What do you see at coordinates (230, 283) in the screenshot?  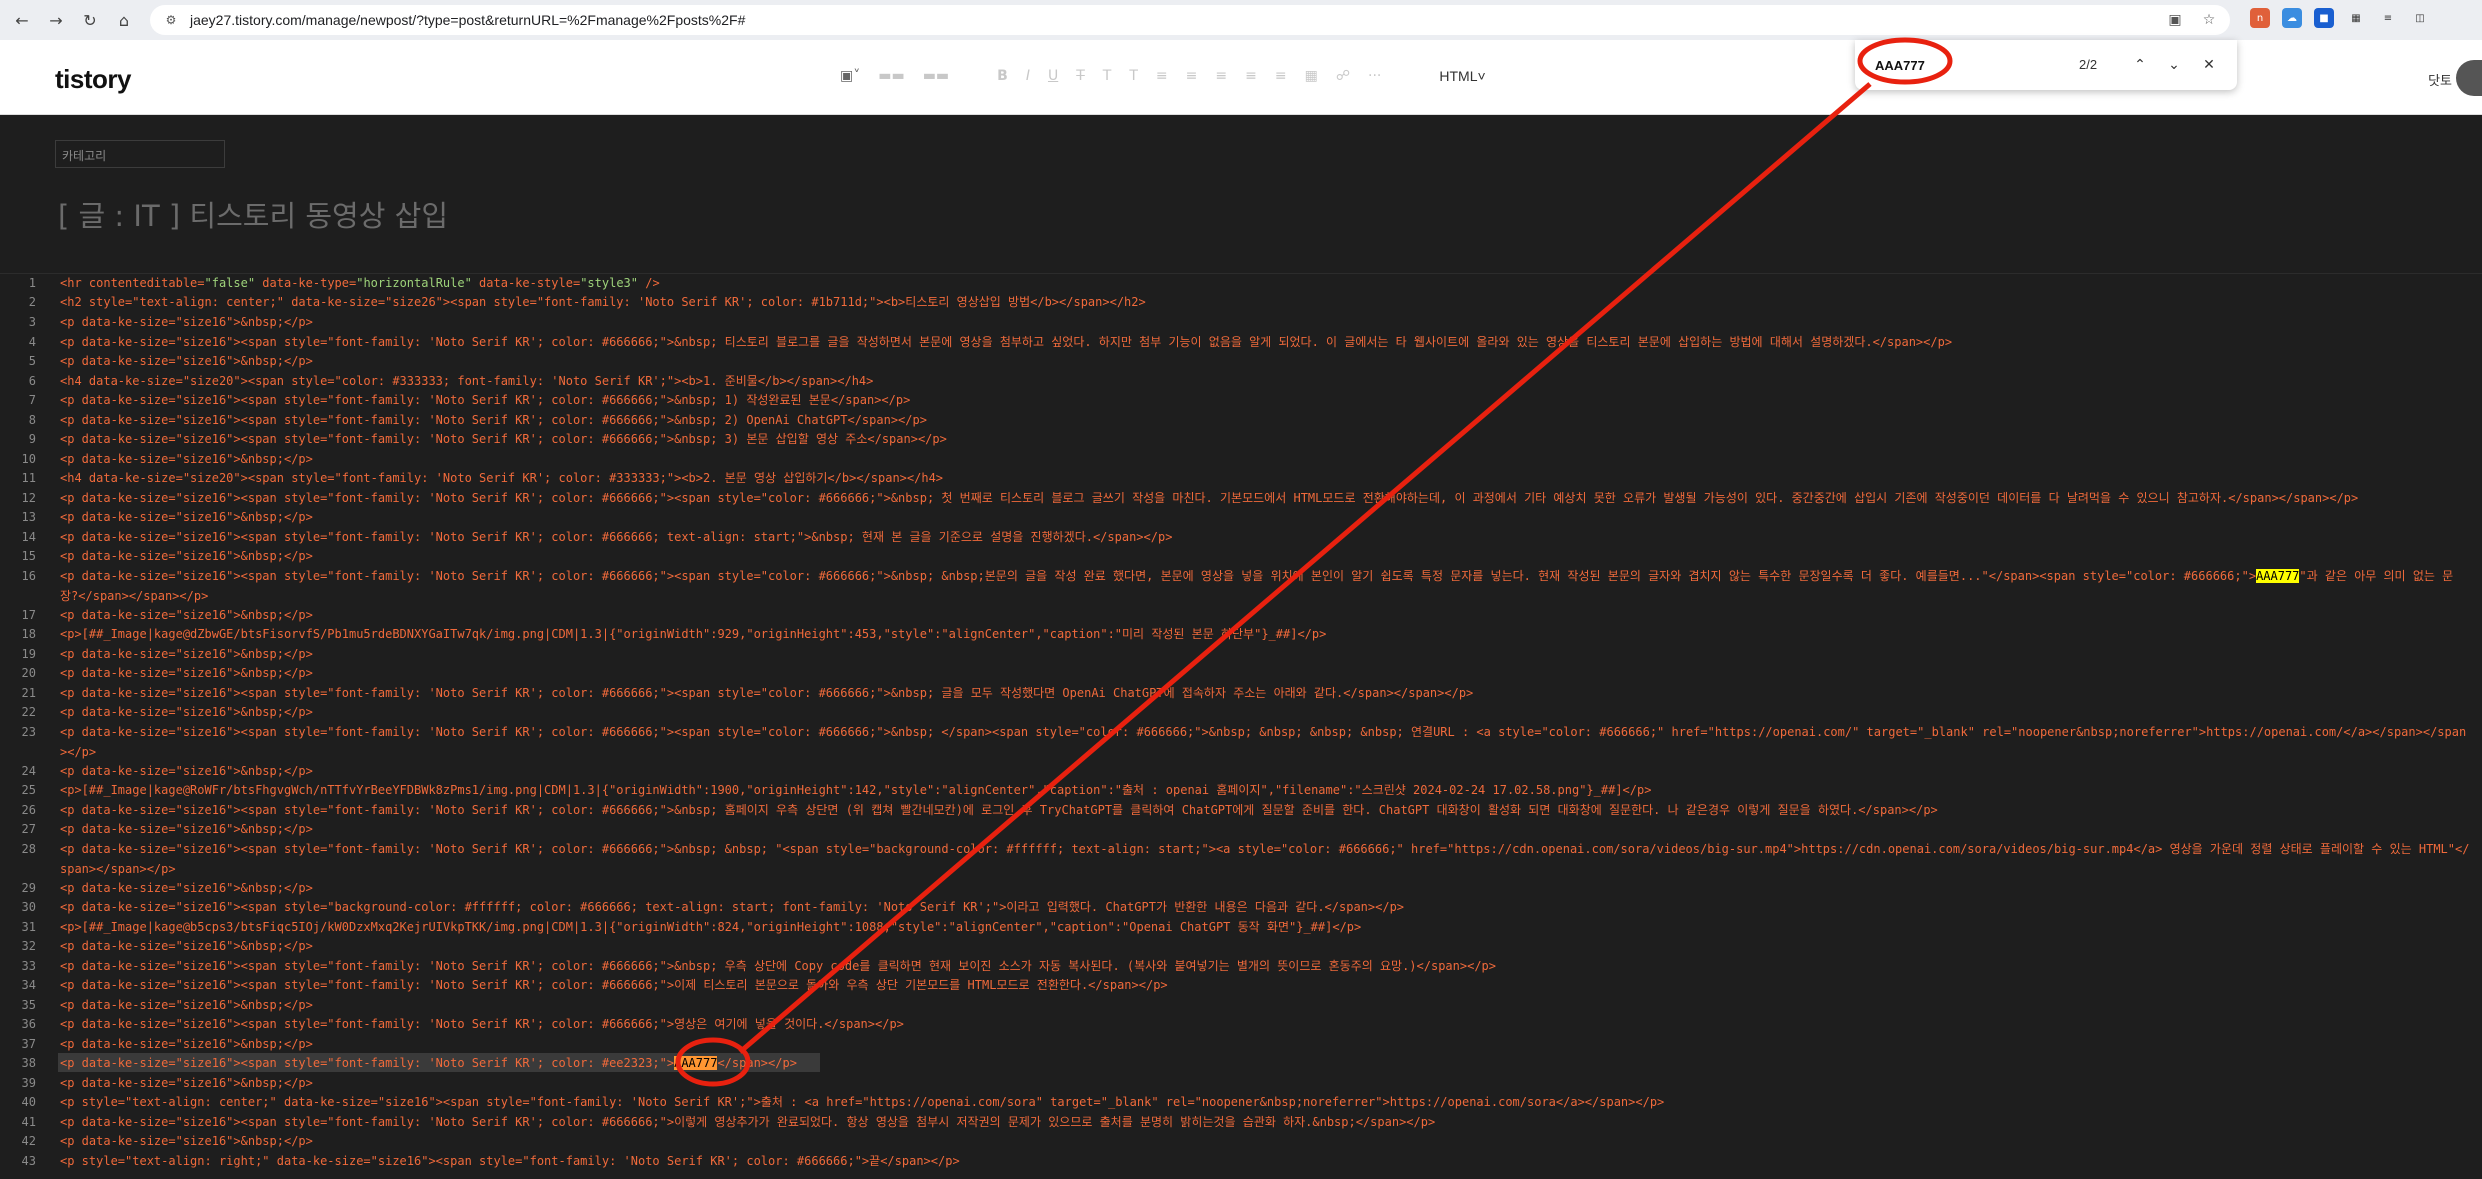 I see `code-token: "false"` at bounding box center [230, 283].